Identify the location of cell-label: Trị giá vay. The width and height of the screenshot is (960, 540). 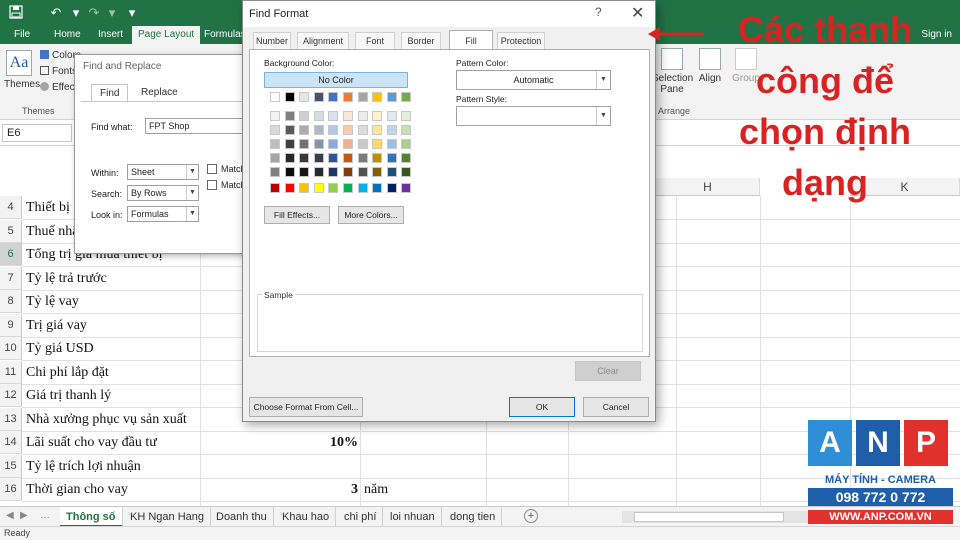
(56, 325).